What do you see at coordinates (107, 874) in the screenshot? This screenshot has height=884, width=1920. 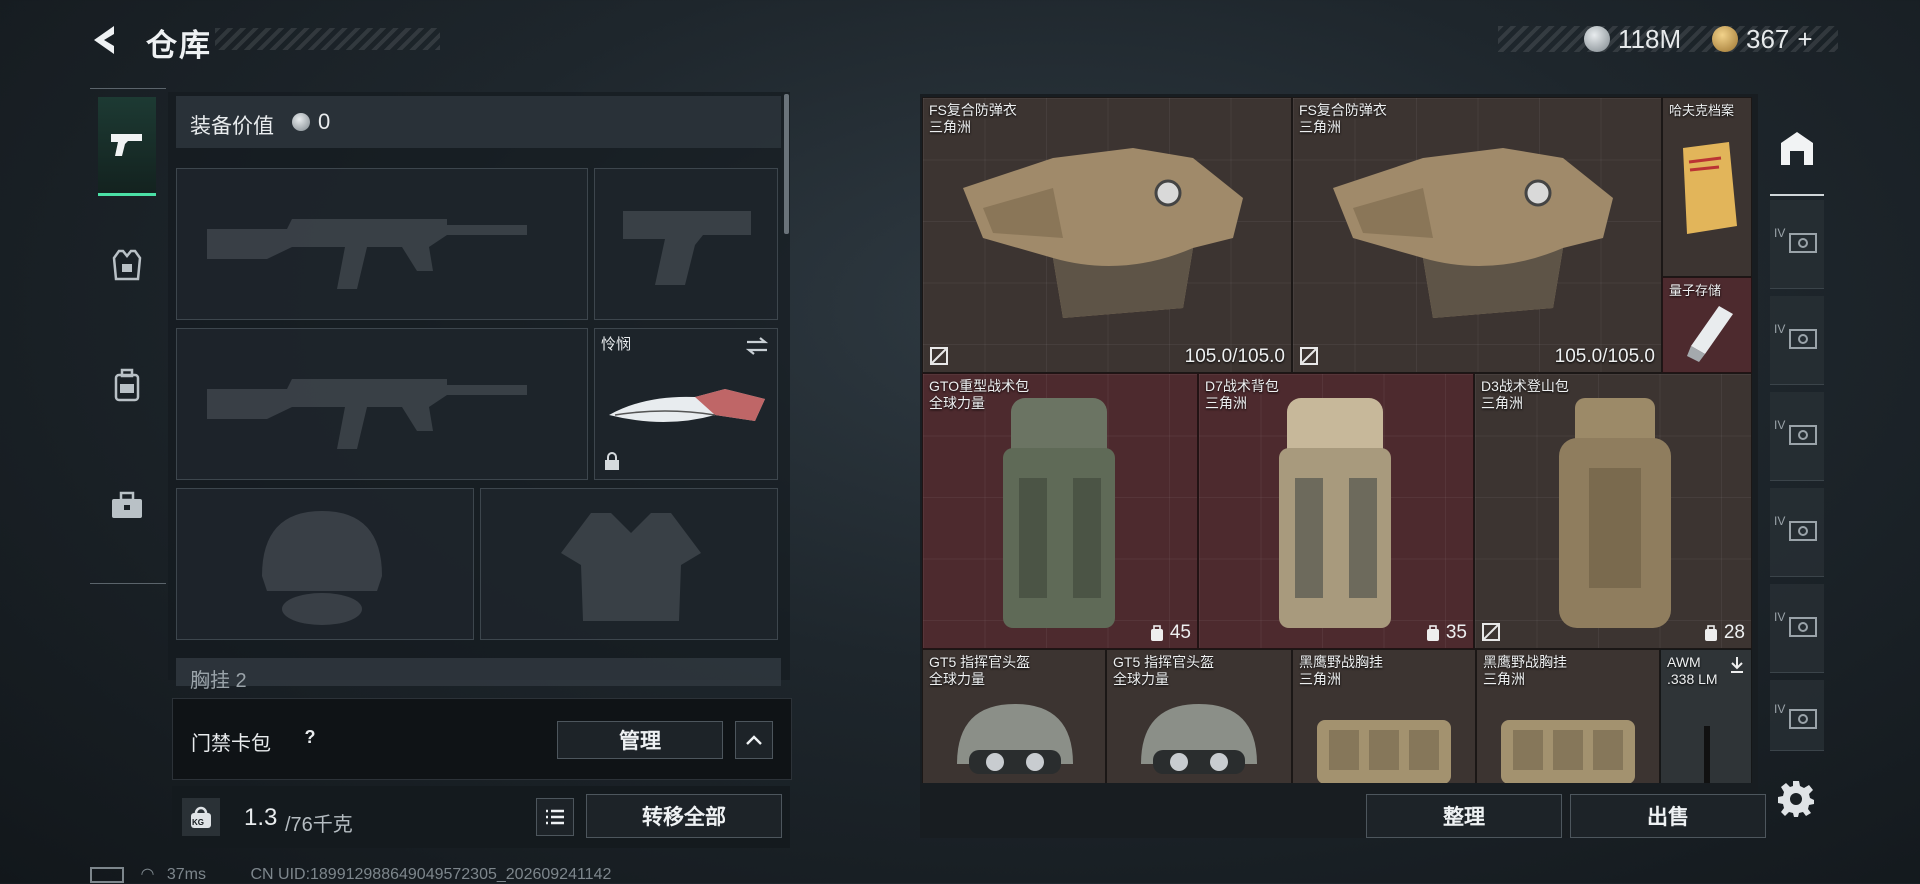 I see `battery-icon` at bounding box center [107, 874].